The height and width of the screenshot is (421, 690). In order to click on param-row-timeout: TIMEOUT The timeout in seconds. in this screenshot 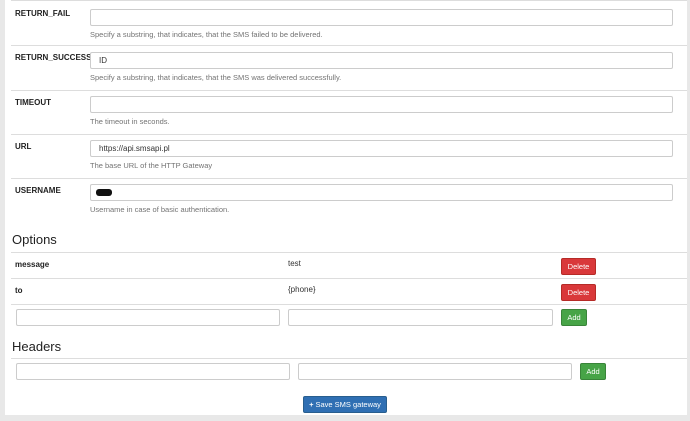, I will do `click(349, 112)`.